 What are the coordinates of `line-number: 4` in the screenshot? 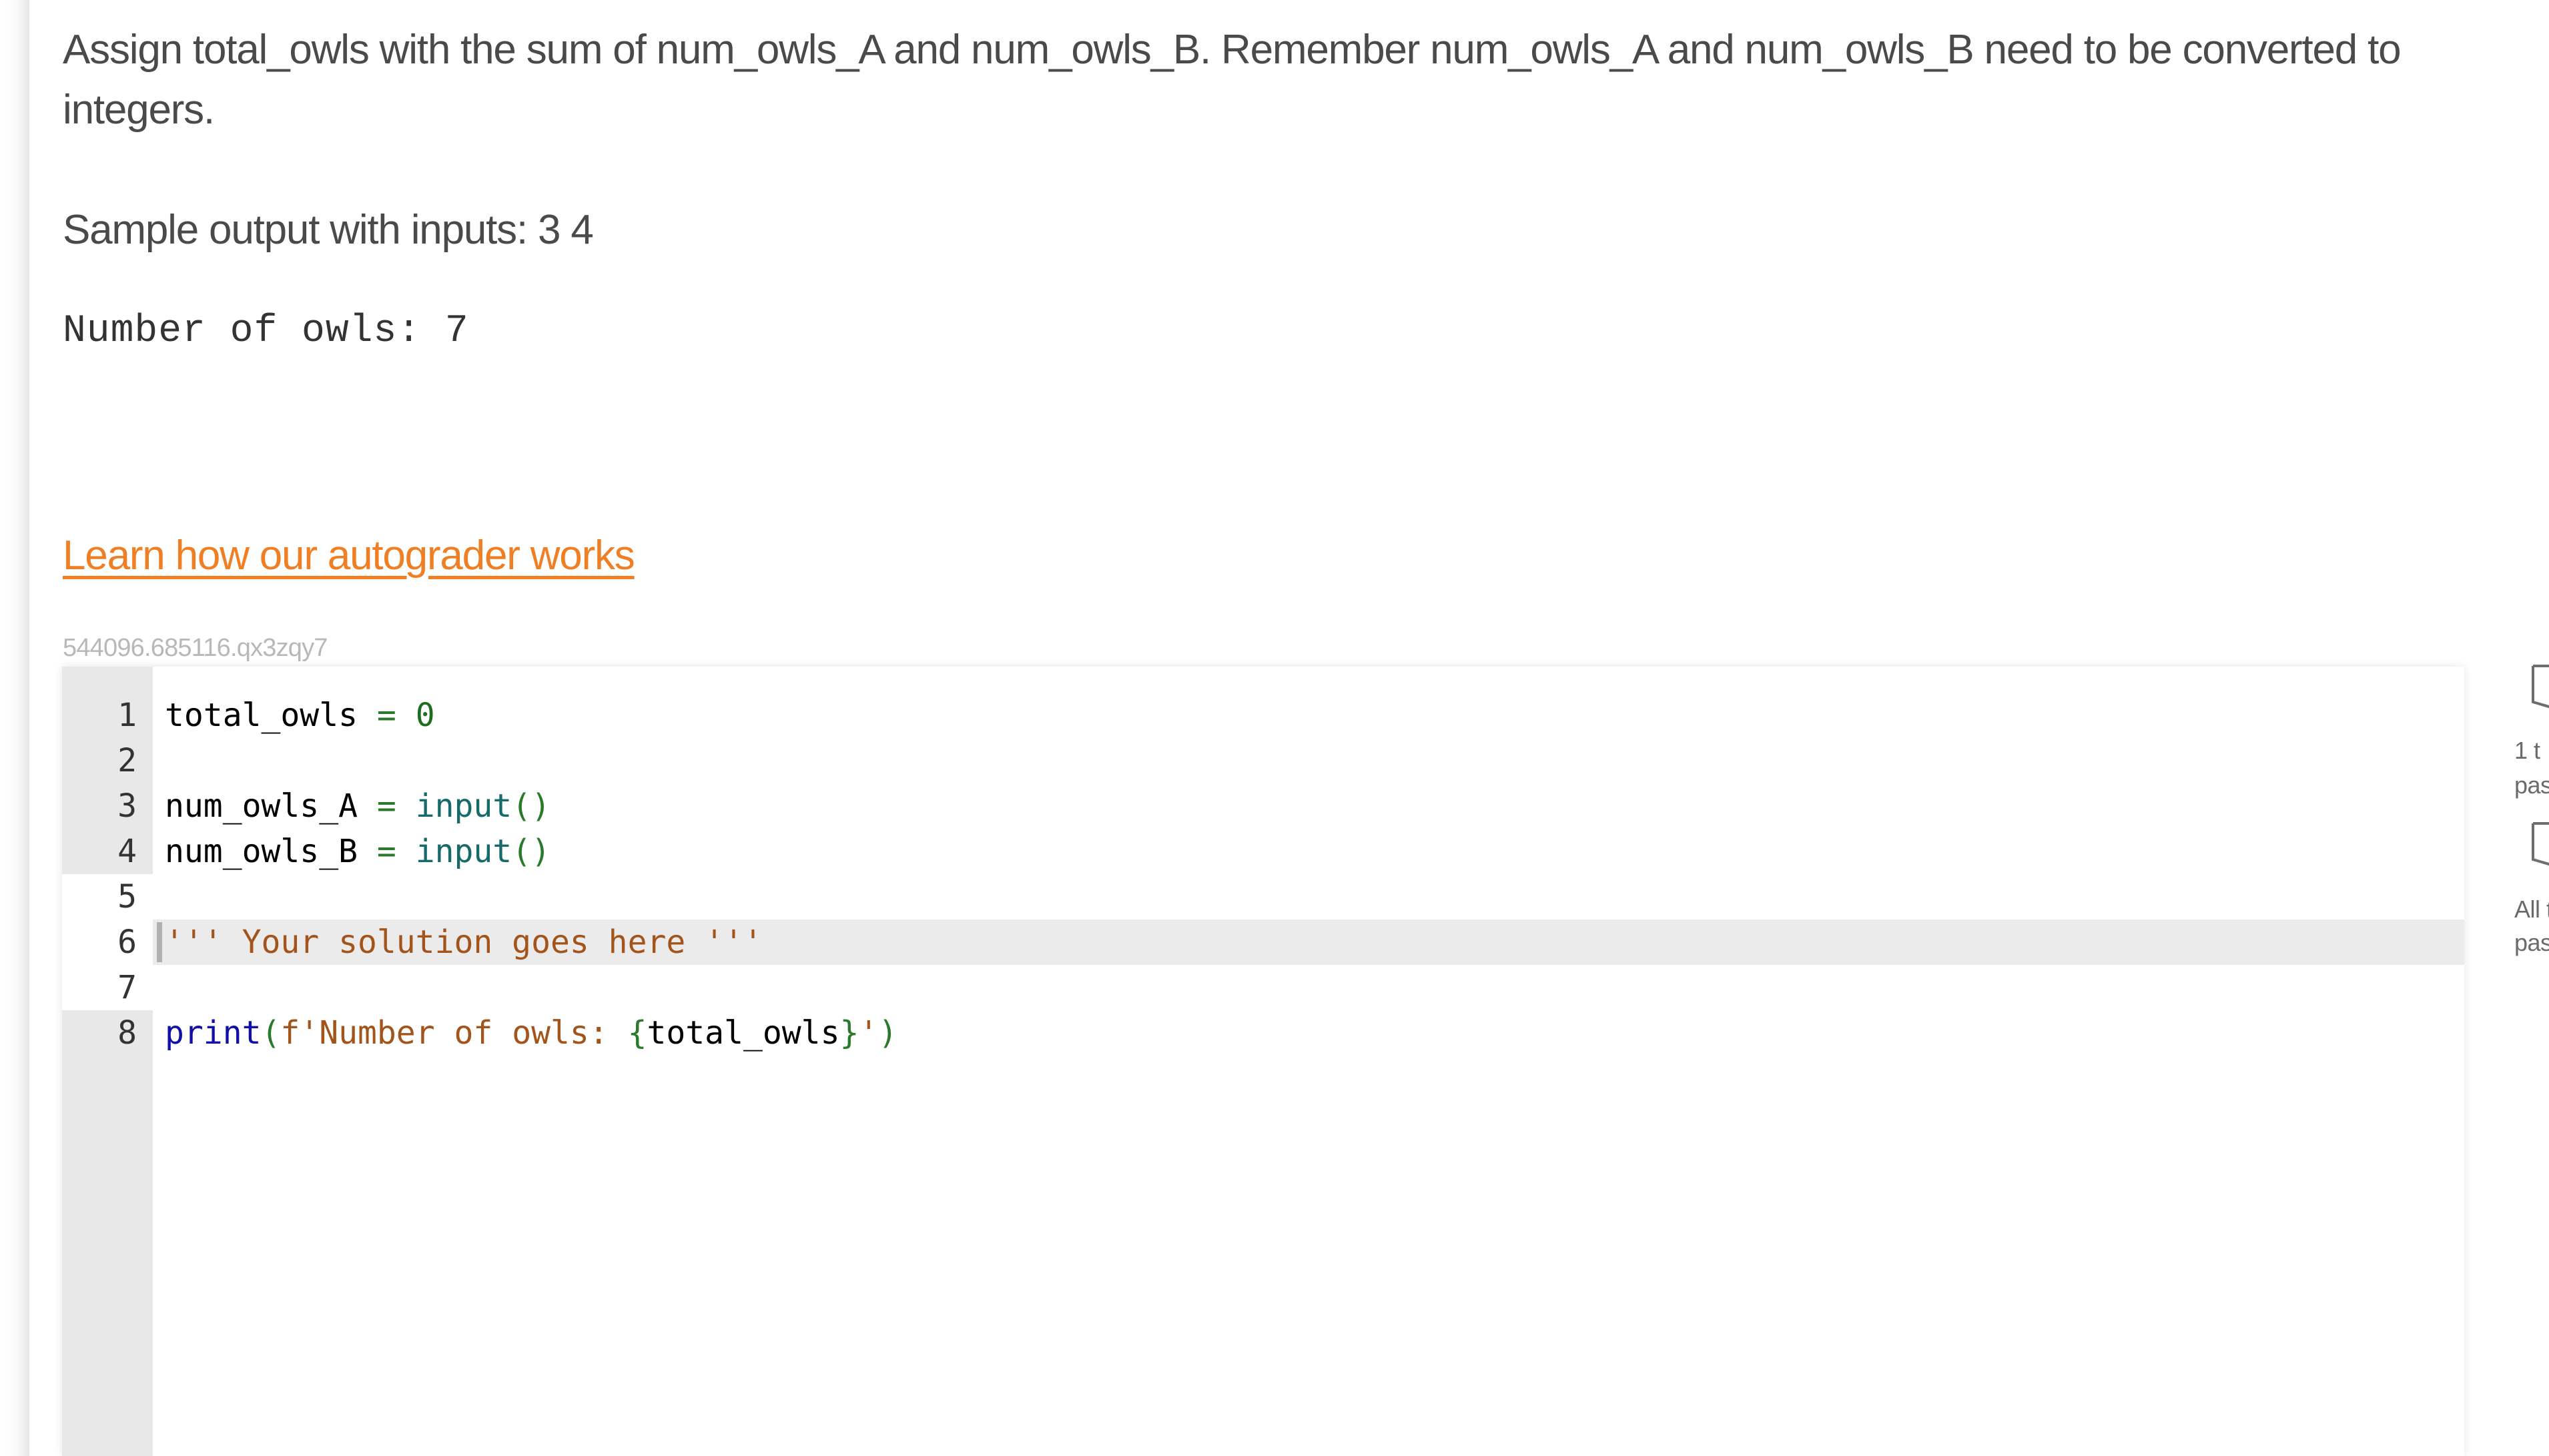 It's located at (107, 851).